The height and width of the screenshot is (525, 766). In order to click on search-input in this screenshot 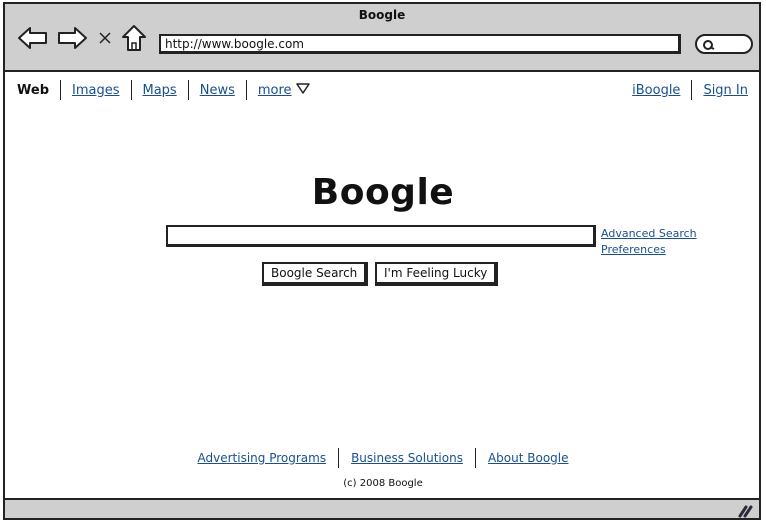, I will do `click(381, 236)`.